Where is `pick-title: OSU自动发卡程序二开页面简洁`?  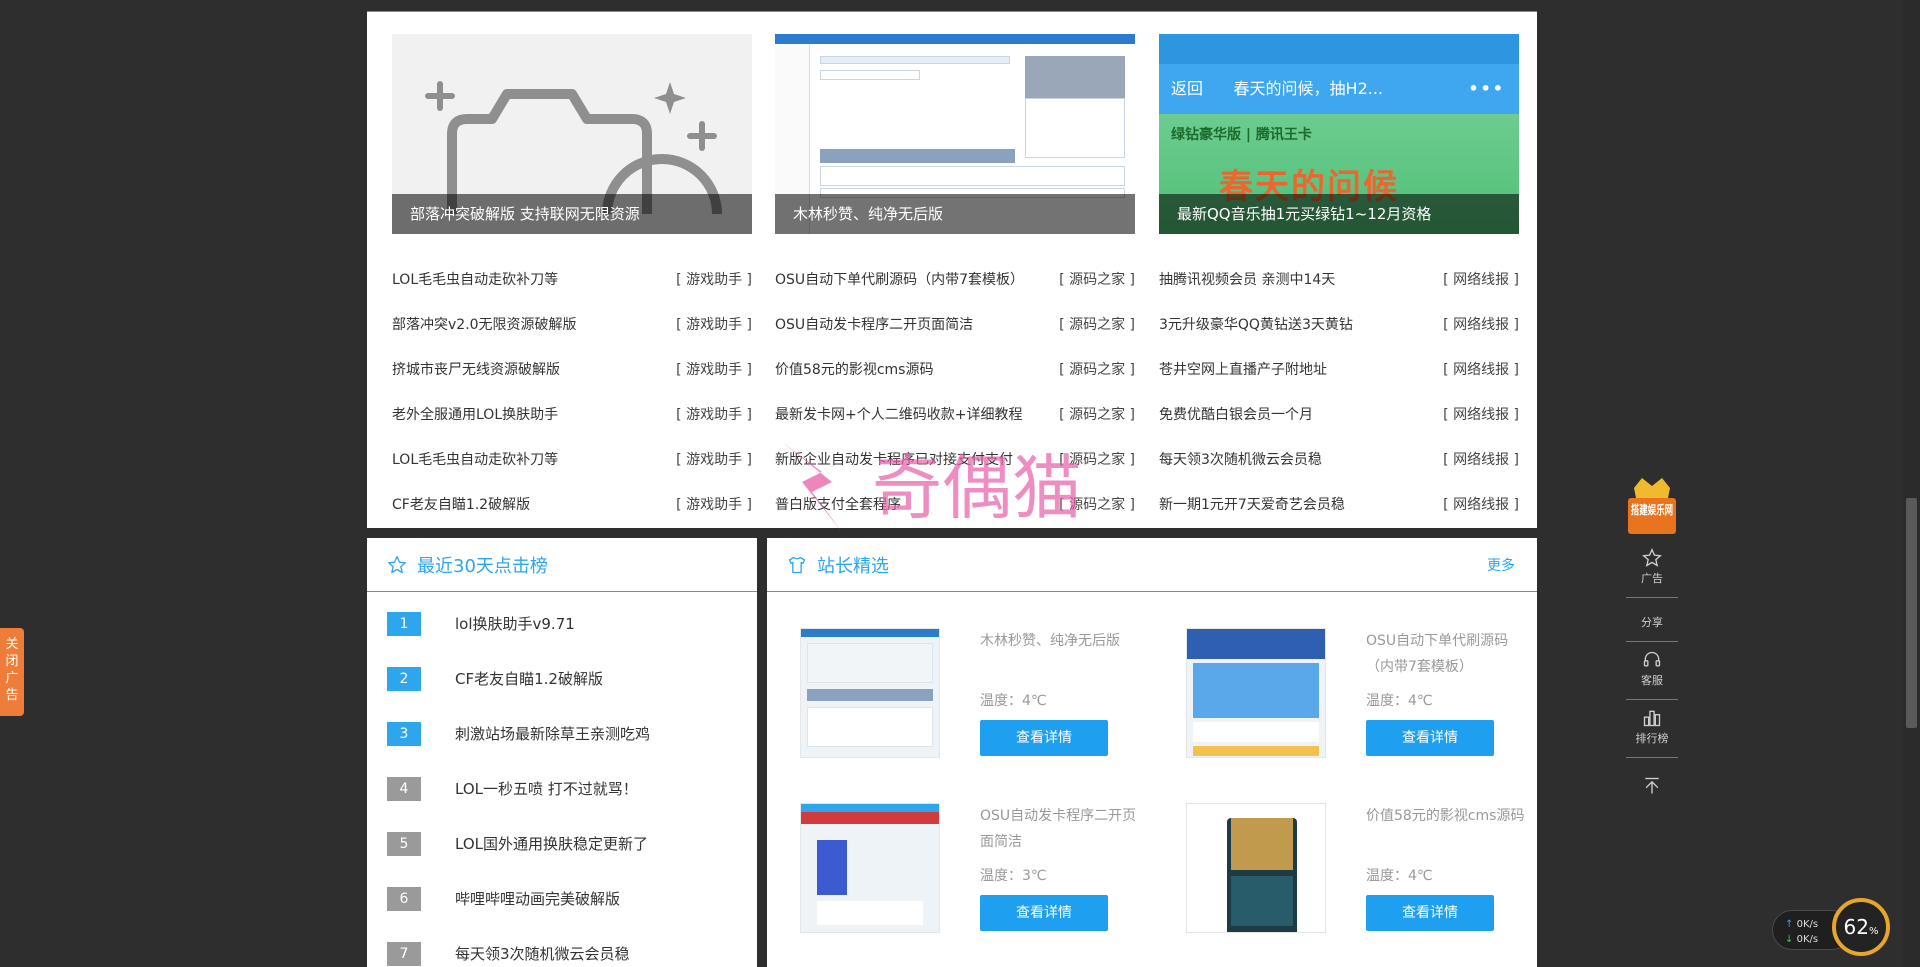
pick-title: OSU自动发卡程序二开页面简洁 is located at coordinates (1060, 829).